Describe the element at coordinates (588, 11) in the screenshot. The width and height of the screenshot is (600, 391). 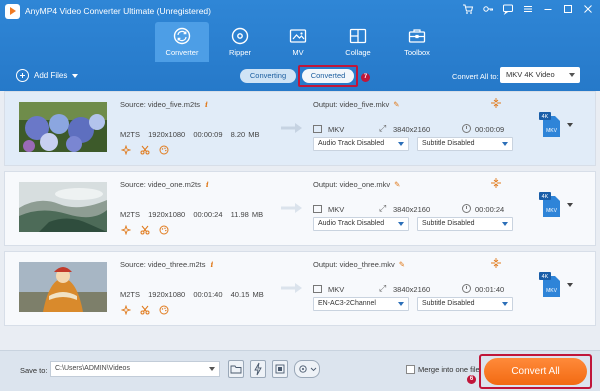
I see `close-icon` at that location.